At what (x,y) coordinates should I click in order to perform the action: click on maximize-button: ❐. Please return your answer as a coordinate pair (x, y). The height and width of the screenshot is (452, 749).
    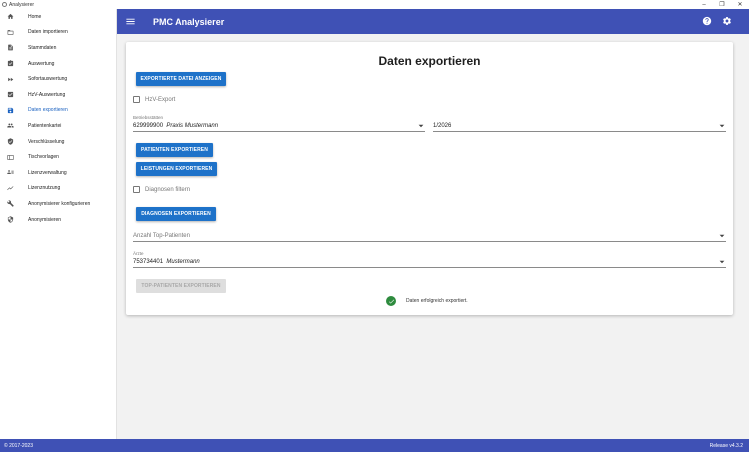
    Looking at the image, I should click on (722, 4).